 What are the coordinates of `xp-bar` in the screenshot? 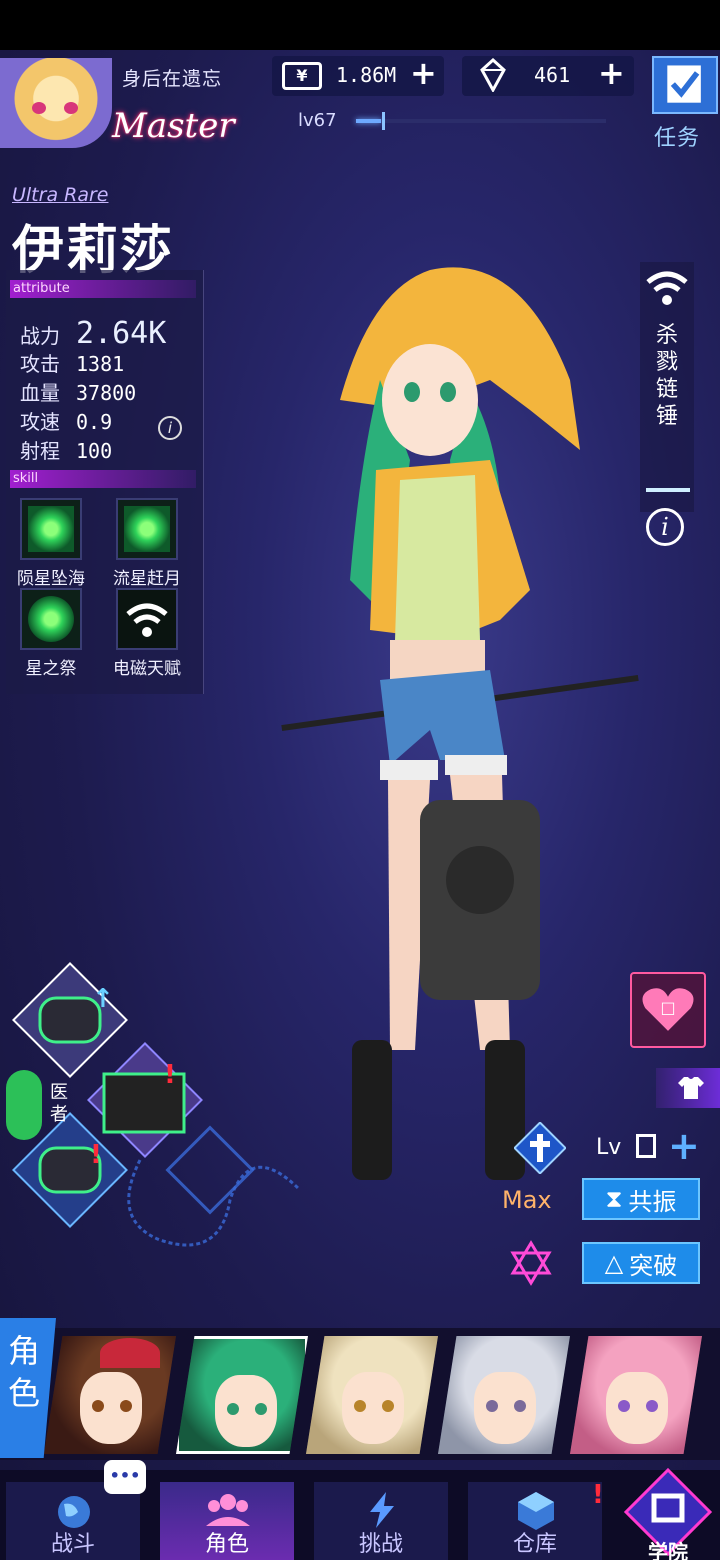 It's located at (481, 121).